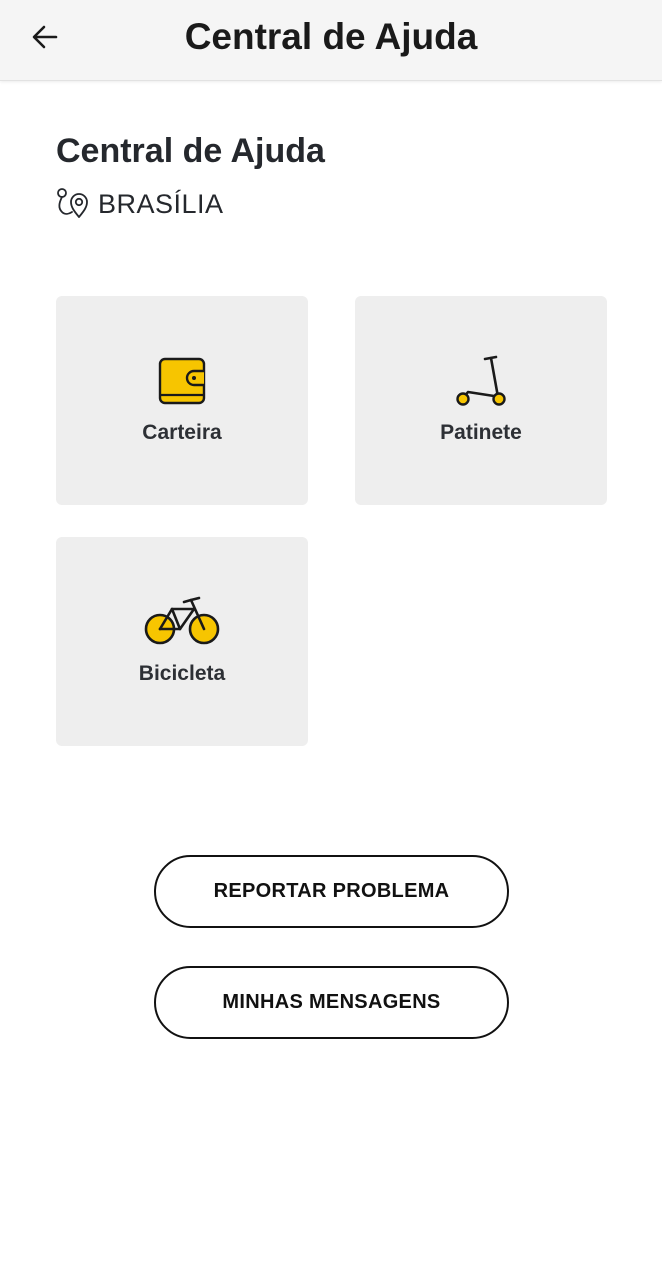 This screenshot has height=1280, width=662. I want to click on page-title: Central de Ajuda, so click(190, 151).